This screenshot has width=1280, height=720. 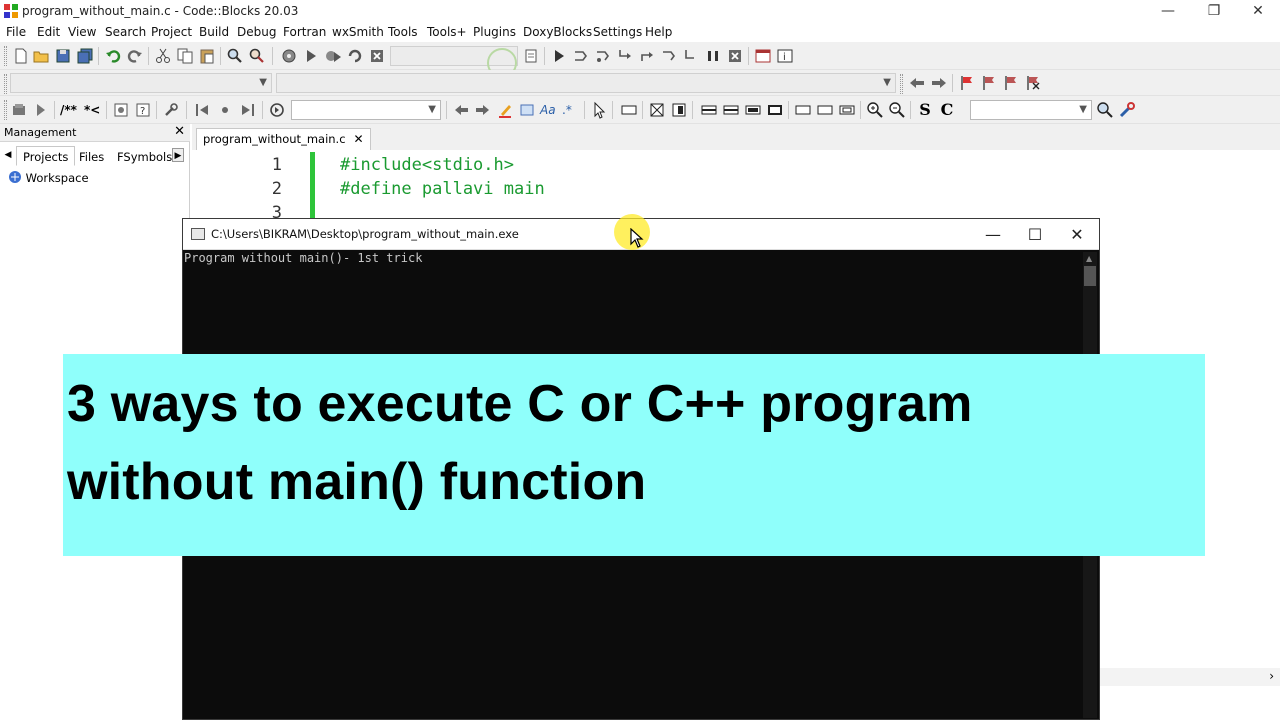 I want to click on zoom-out-icon, so click(x=897, y=110).